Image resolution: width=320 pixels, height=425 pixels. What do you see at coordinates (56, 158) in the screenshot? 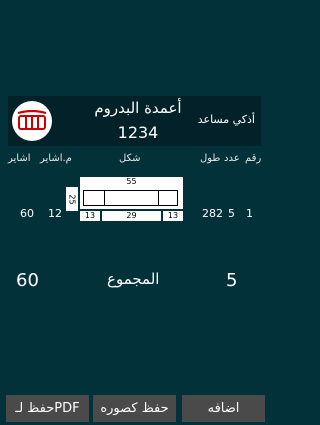
I see `col-bars-m-header: م.اشاير` at bounding box center [56, 158].